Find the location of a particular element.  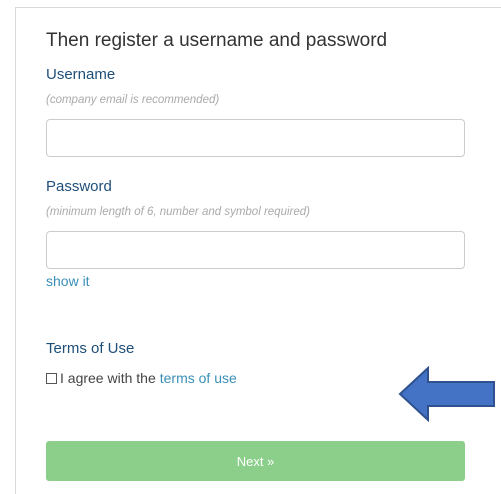

password-input is located at coordinates (255, 250).